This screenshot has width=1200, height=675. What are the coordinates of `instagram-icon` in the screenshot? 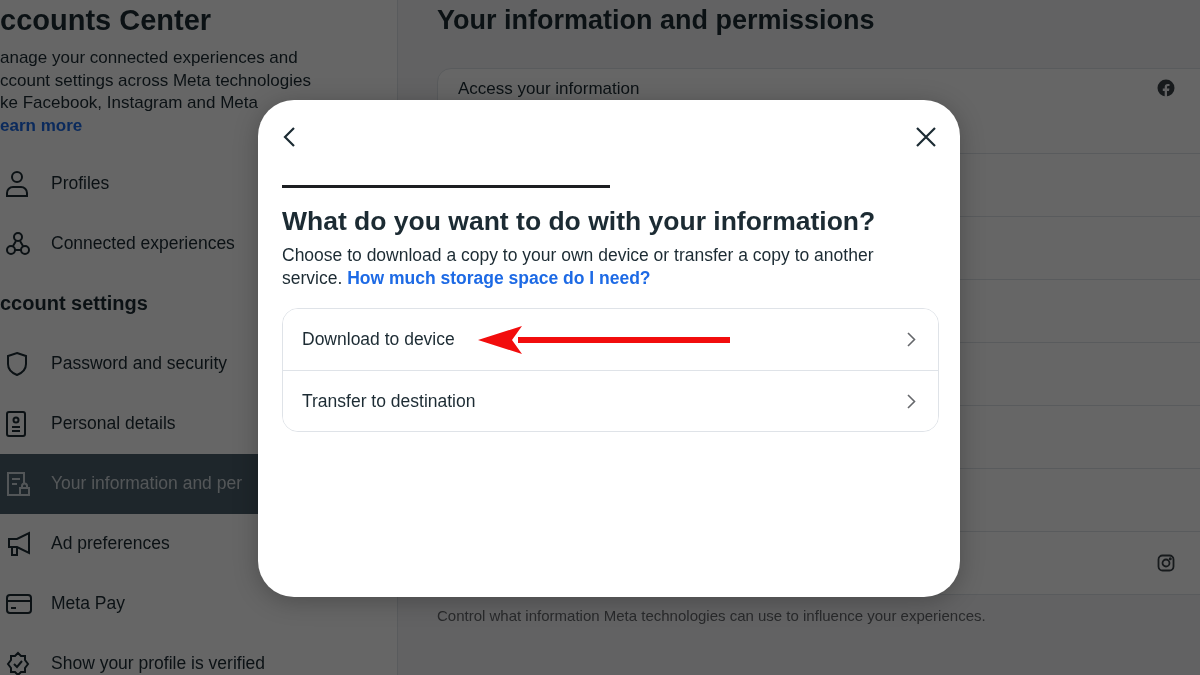 It's located at (1166, 563).